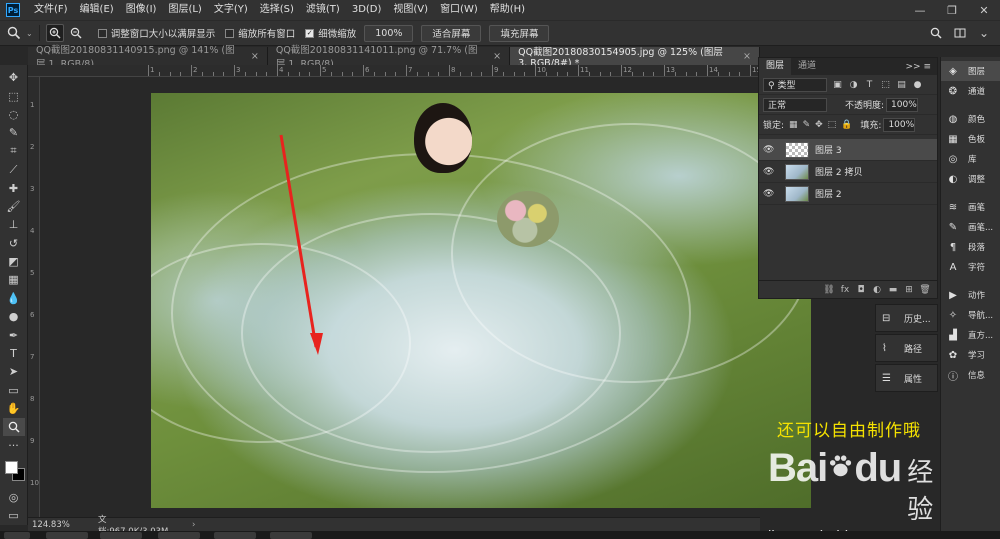 The width and height of the screenshot is (1000, 539). I want to click on restore-button: ❐, so click(952, 10).